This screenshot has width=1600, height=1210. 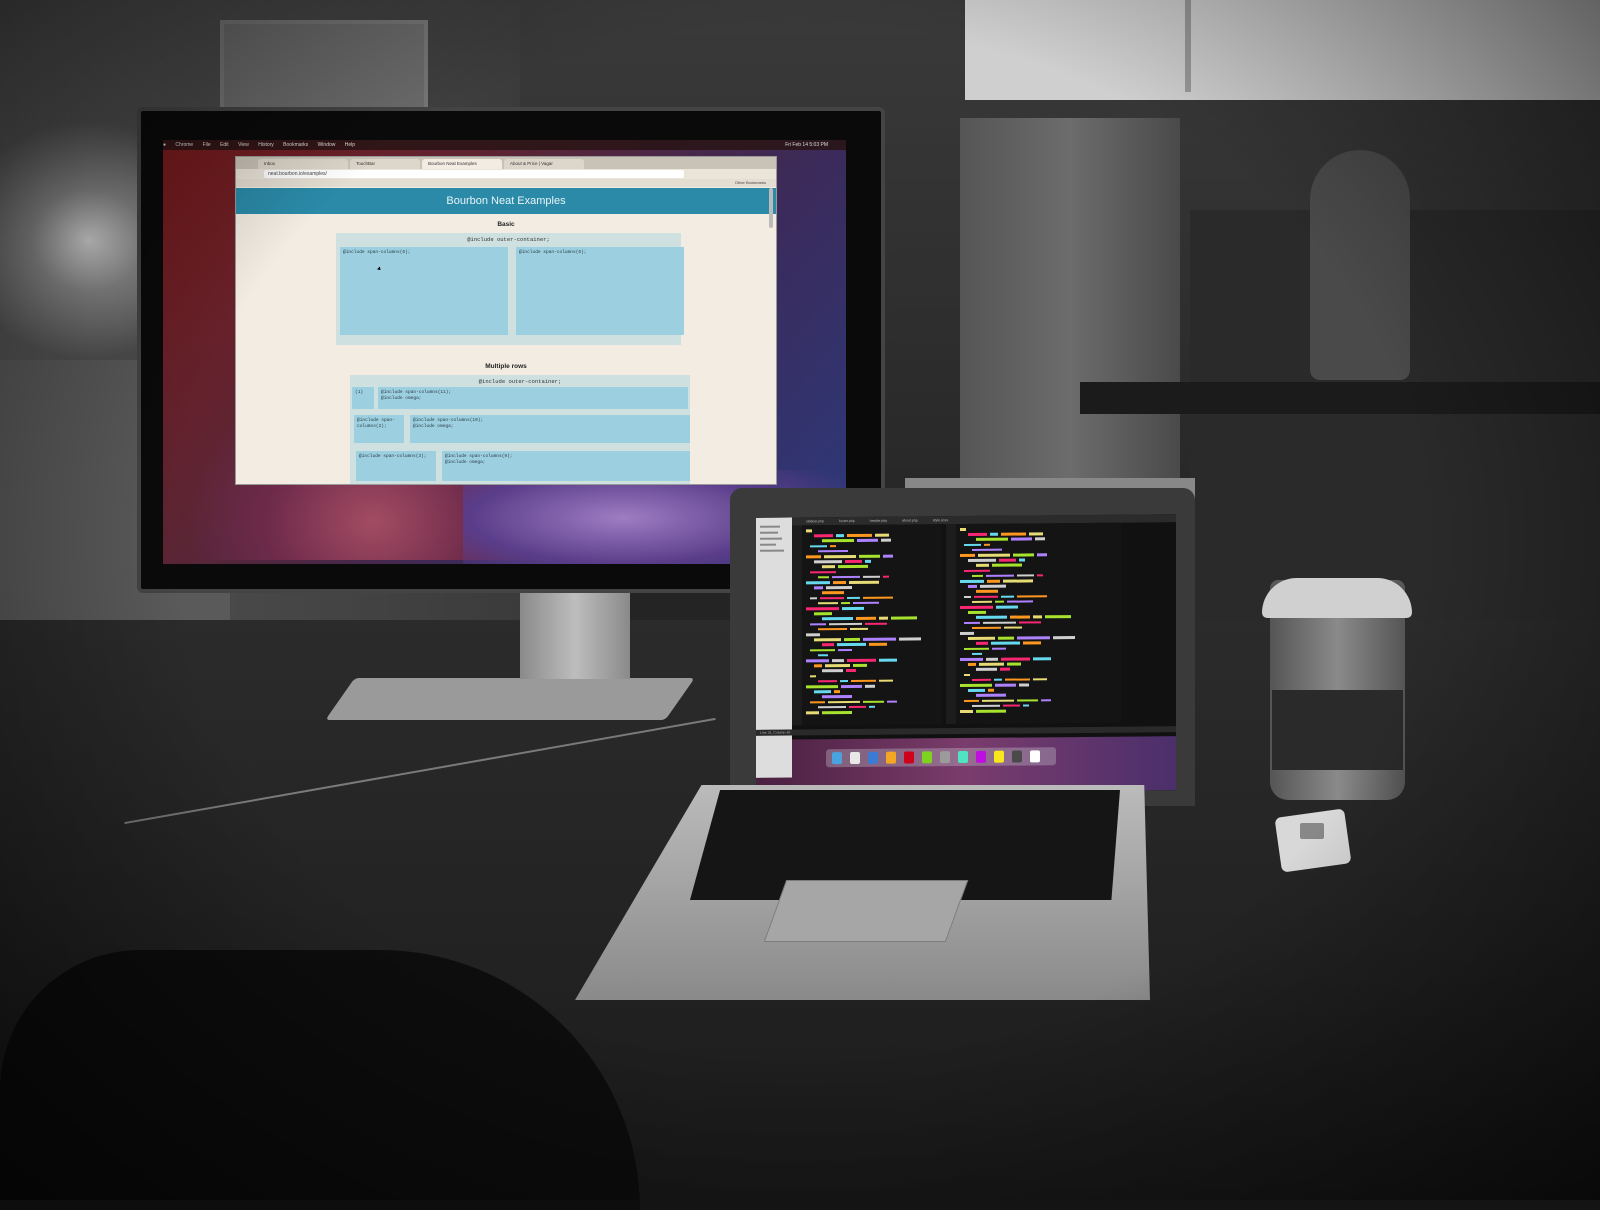 What do you see at coordinates (910, 520) in the screenshot?
I see `editor-tab: about.php` at bounding box center [910, 520].